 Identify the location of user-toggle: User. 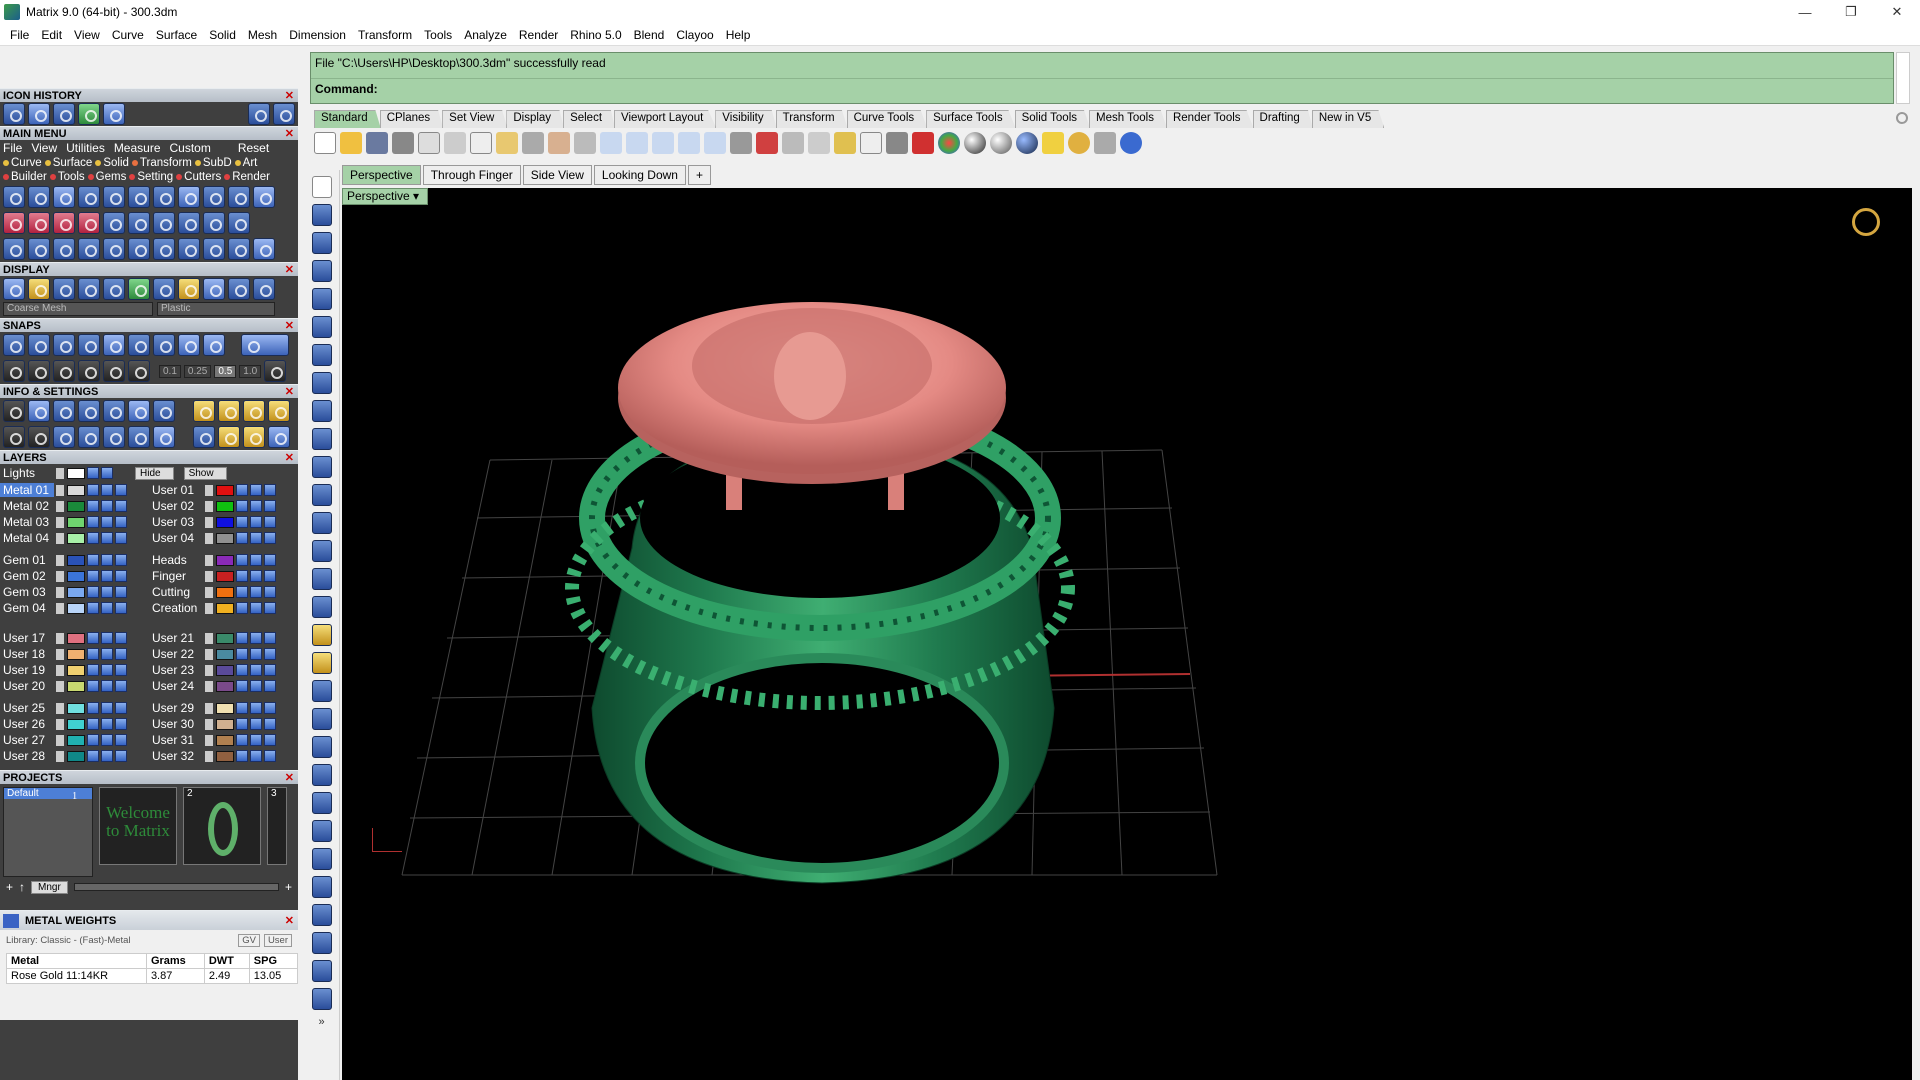
(277, 940).